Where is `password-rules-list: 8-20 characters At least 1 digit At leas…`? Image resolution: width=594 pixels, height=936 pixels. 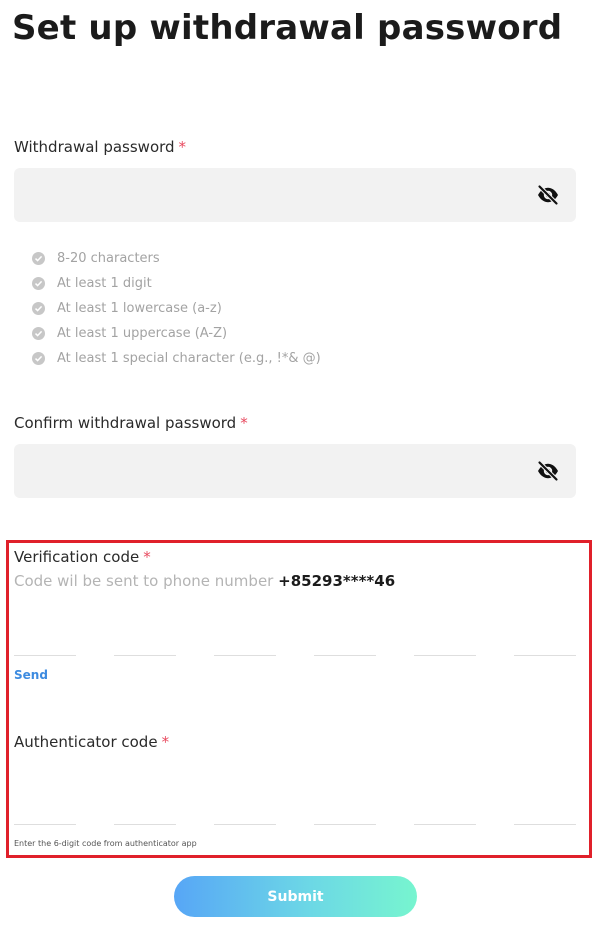 password-rules-list: 8-20 characters At least 1 digit At leas… is located at coordinates (176, 308).